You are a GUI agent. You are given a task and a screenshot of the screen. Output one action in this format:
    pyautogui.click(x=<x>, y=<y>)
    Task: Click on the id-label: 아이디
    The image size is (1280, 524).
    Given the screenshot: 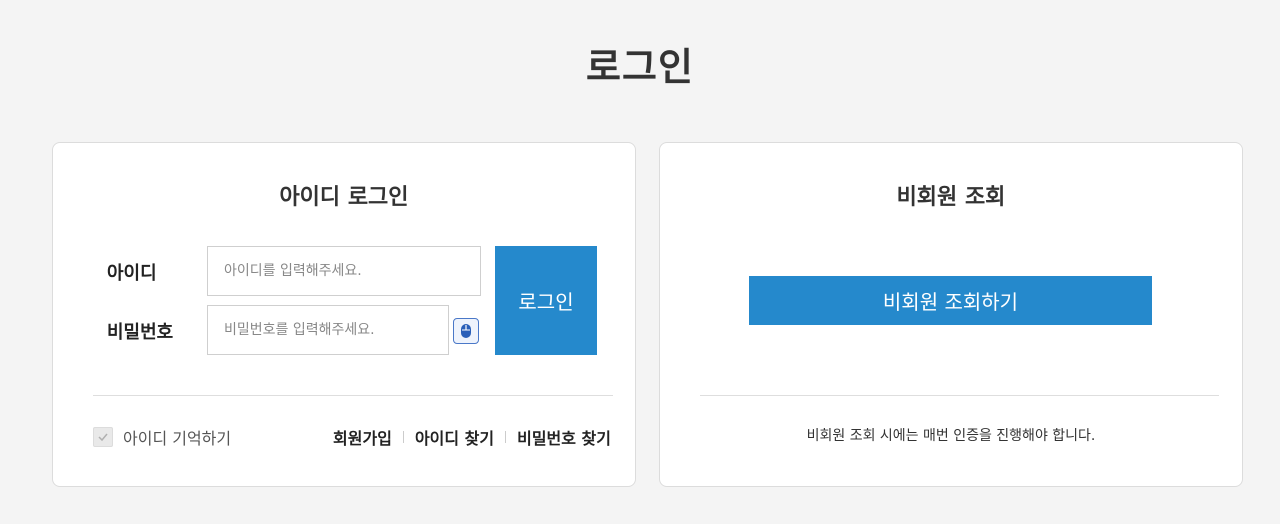 What is the action you would take?
    pyautogui.click(x=132, y=273)
    